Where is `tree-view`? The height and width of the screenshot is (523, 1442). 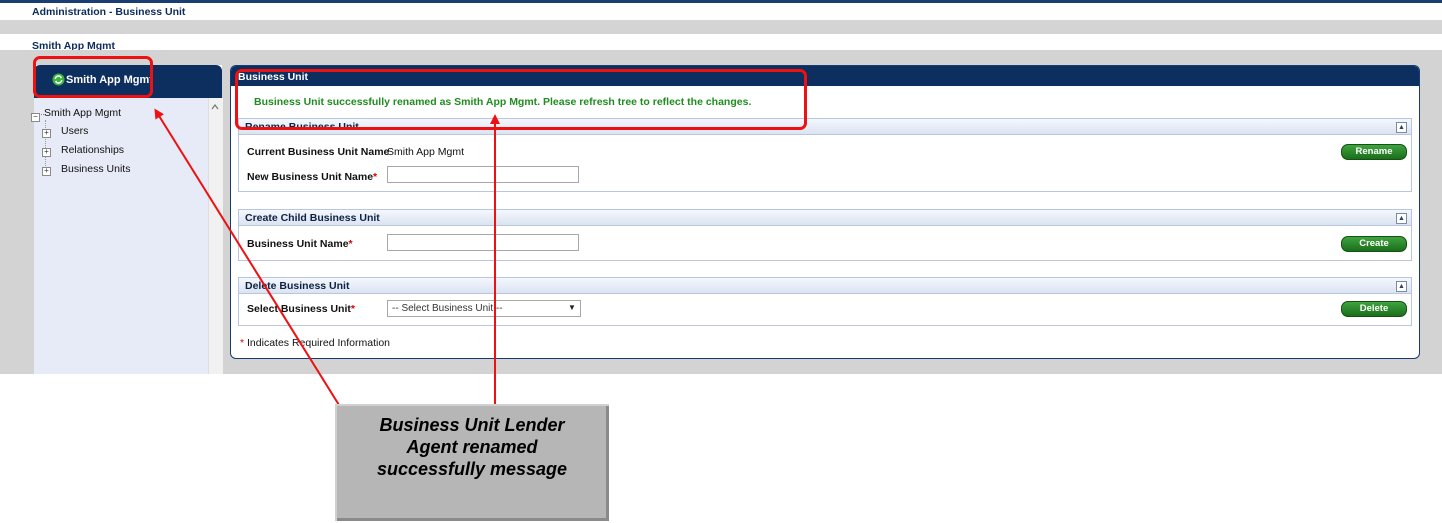 tree-view is located at coordinates (121, 236).